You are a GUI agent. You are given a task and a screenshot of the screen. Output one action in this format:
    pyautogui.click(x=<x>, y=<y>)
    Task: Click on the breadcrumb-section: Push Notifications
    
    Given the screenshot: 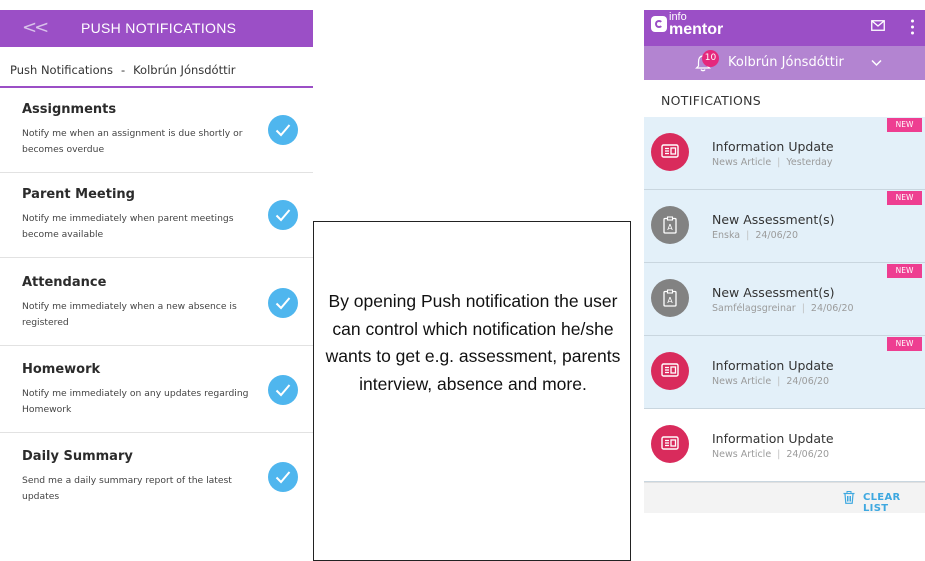 What is the action you would take?
    pyautogui.click(x=61, y=70)
    